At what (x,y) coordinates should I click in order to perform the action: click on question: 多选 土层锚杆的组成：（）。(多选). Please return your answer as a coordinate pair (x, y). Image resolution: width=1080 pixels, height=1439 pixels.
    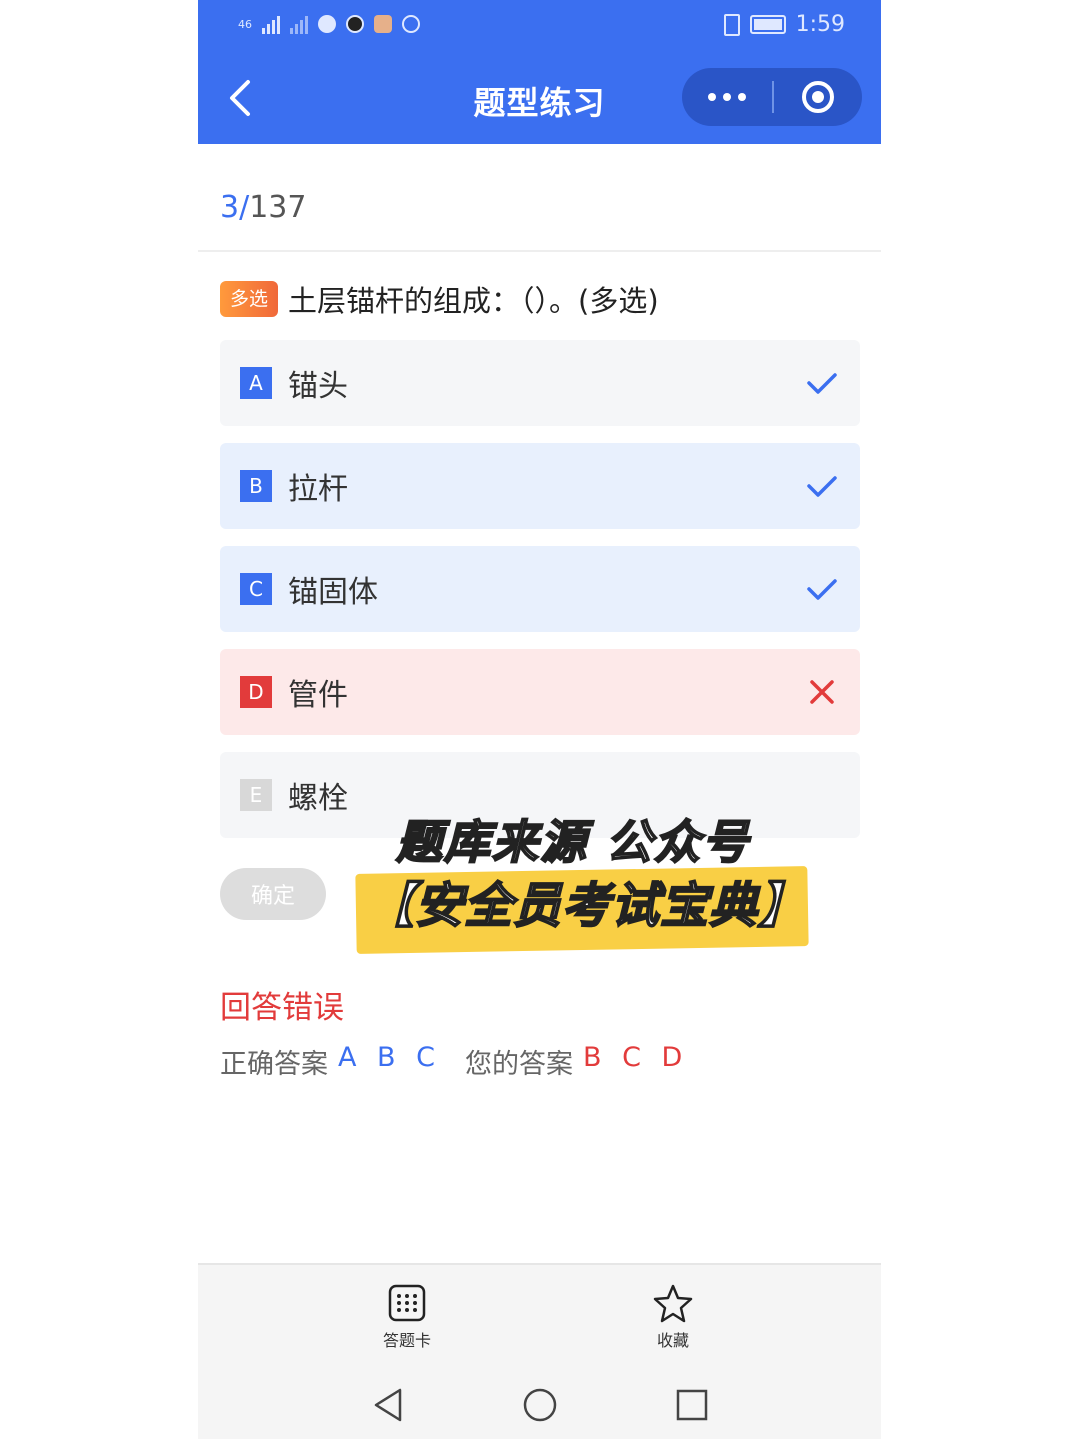
    Looking at the image, I should click on (540, 299).